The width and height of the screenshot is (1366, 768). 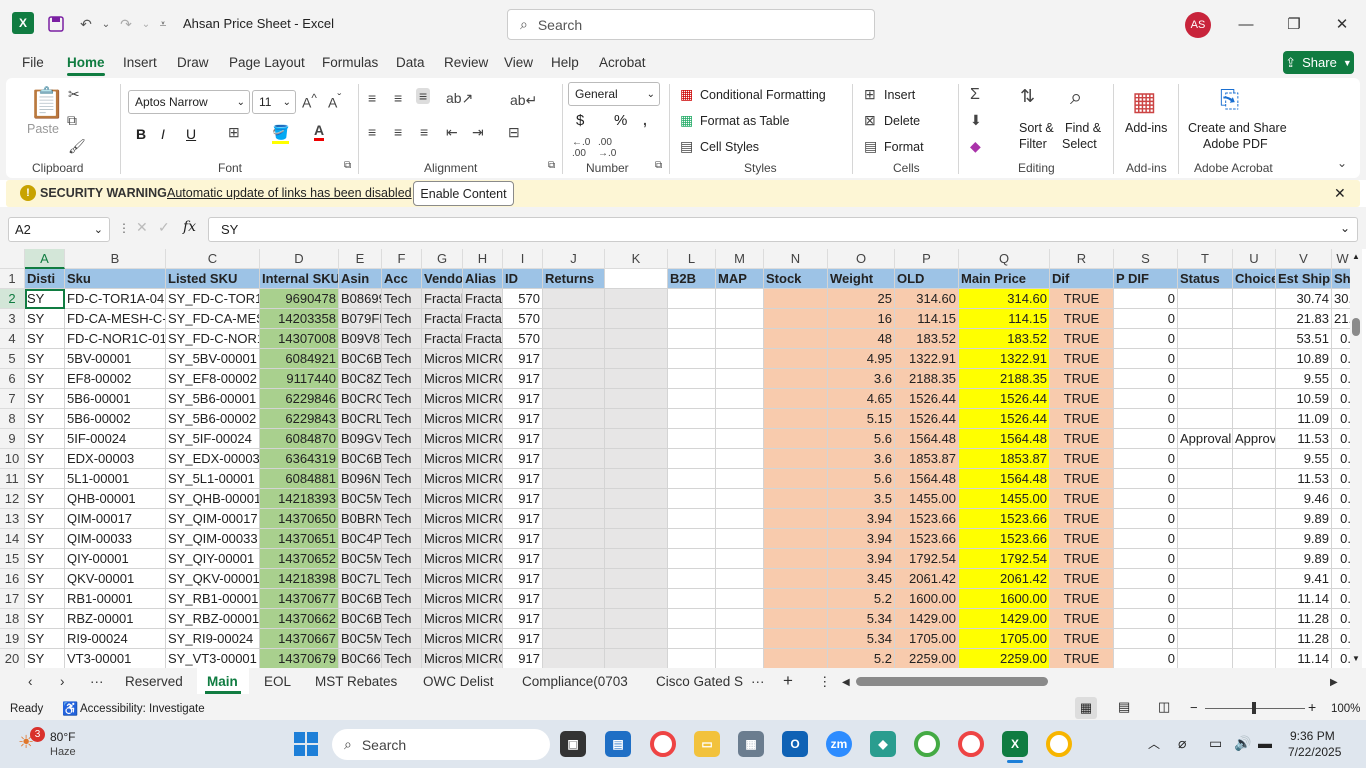 What do you see at coordinates (164, 227) in the screenshot?
I see `enter-icon: ✓` at bounding box center [164, 227].